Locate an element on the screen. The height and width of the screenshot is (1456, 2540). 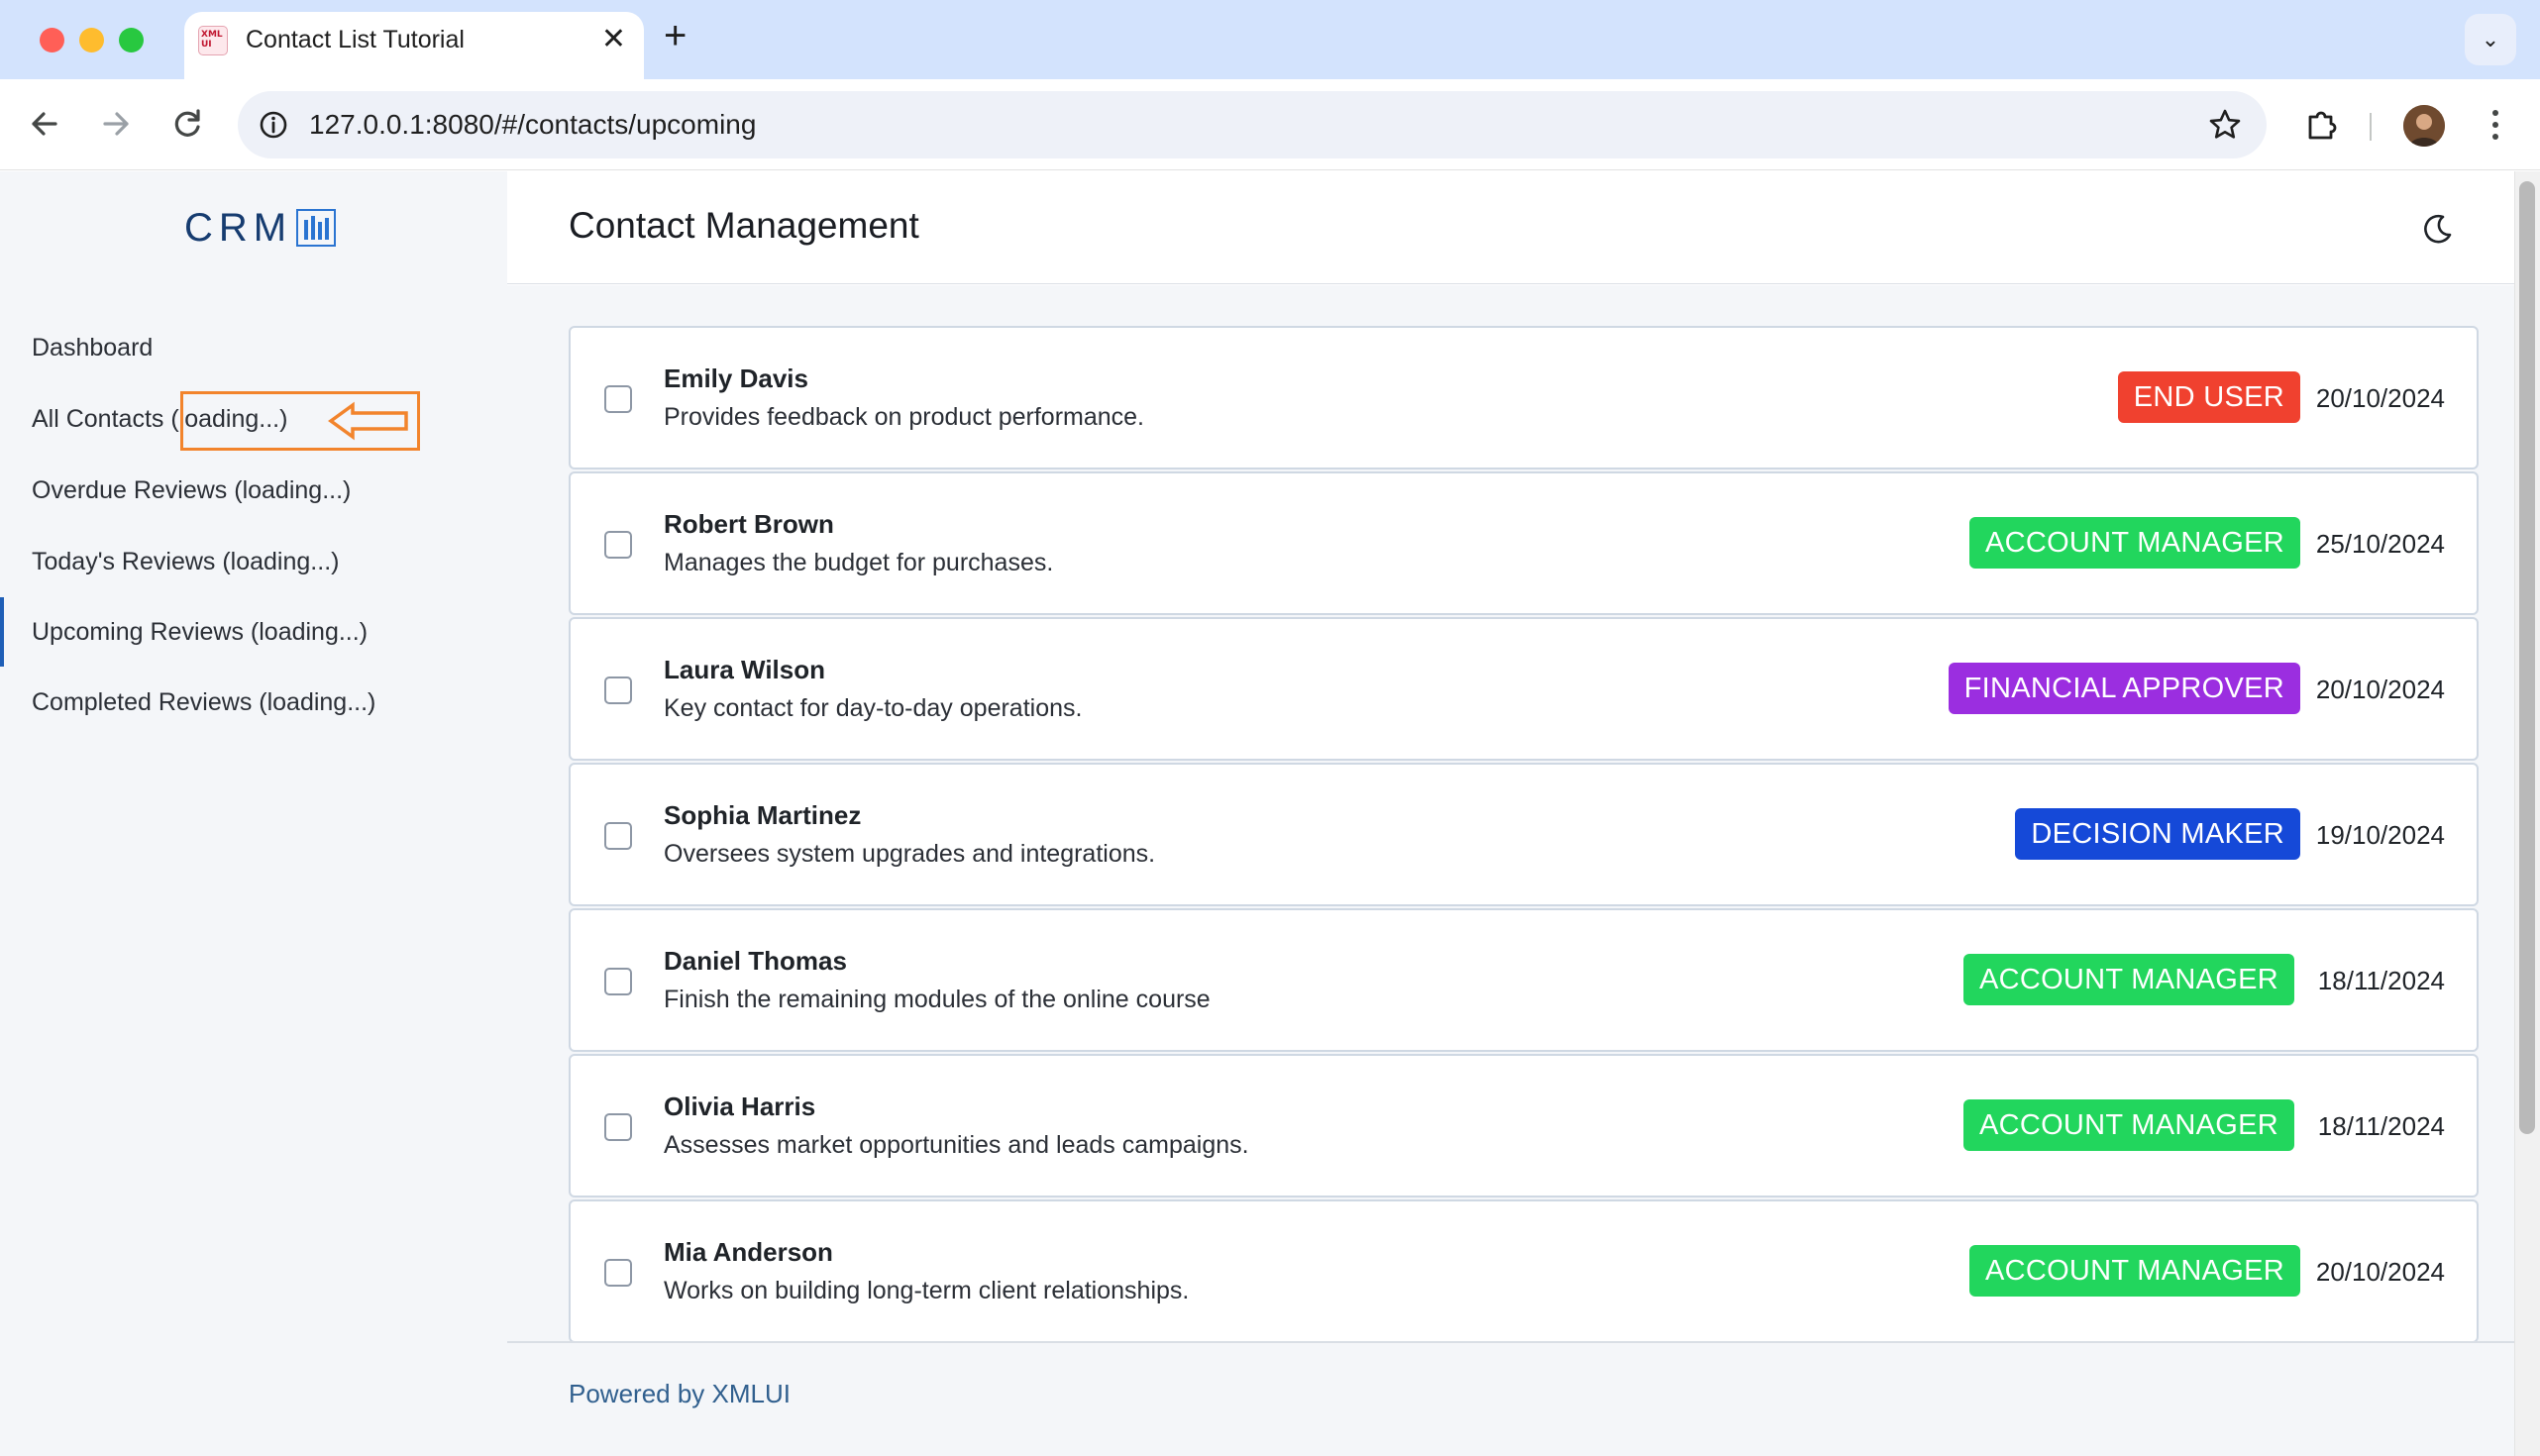
browser-toolbar: 127.0.0.1:8080/#/contacts/upcoming is located at coordinates (1270, 124).